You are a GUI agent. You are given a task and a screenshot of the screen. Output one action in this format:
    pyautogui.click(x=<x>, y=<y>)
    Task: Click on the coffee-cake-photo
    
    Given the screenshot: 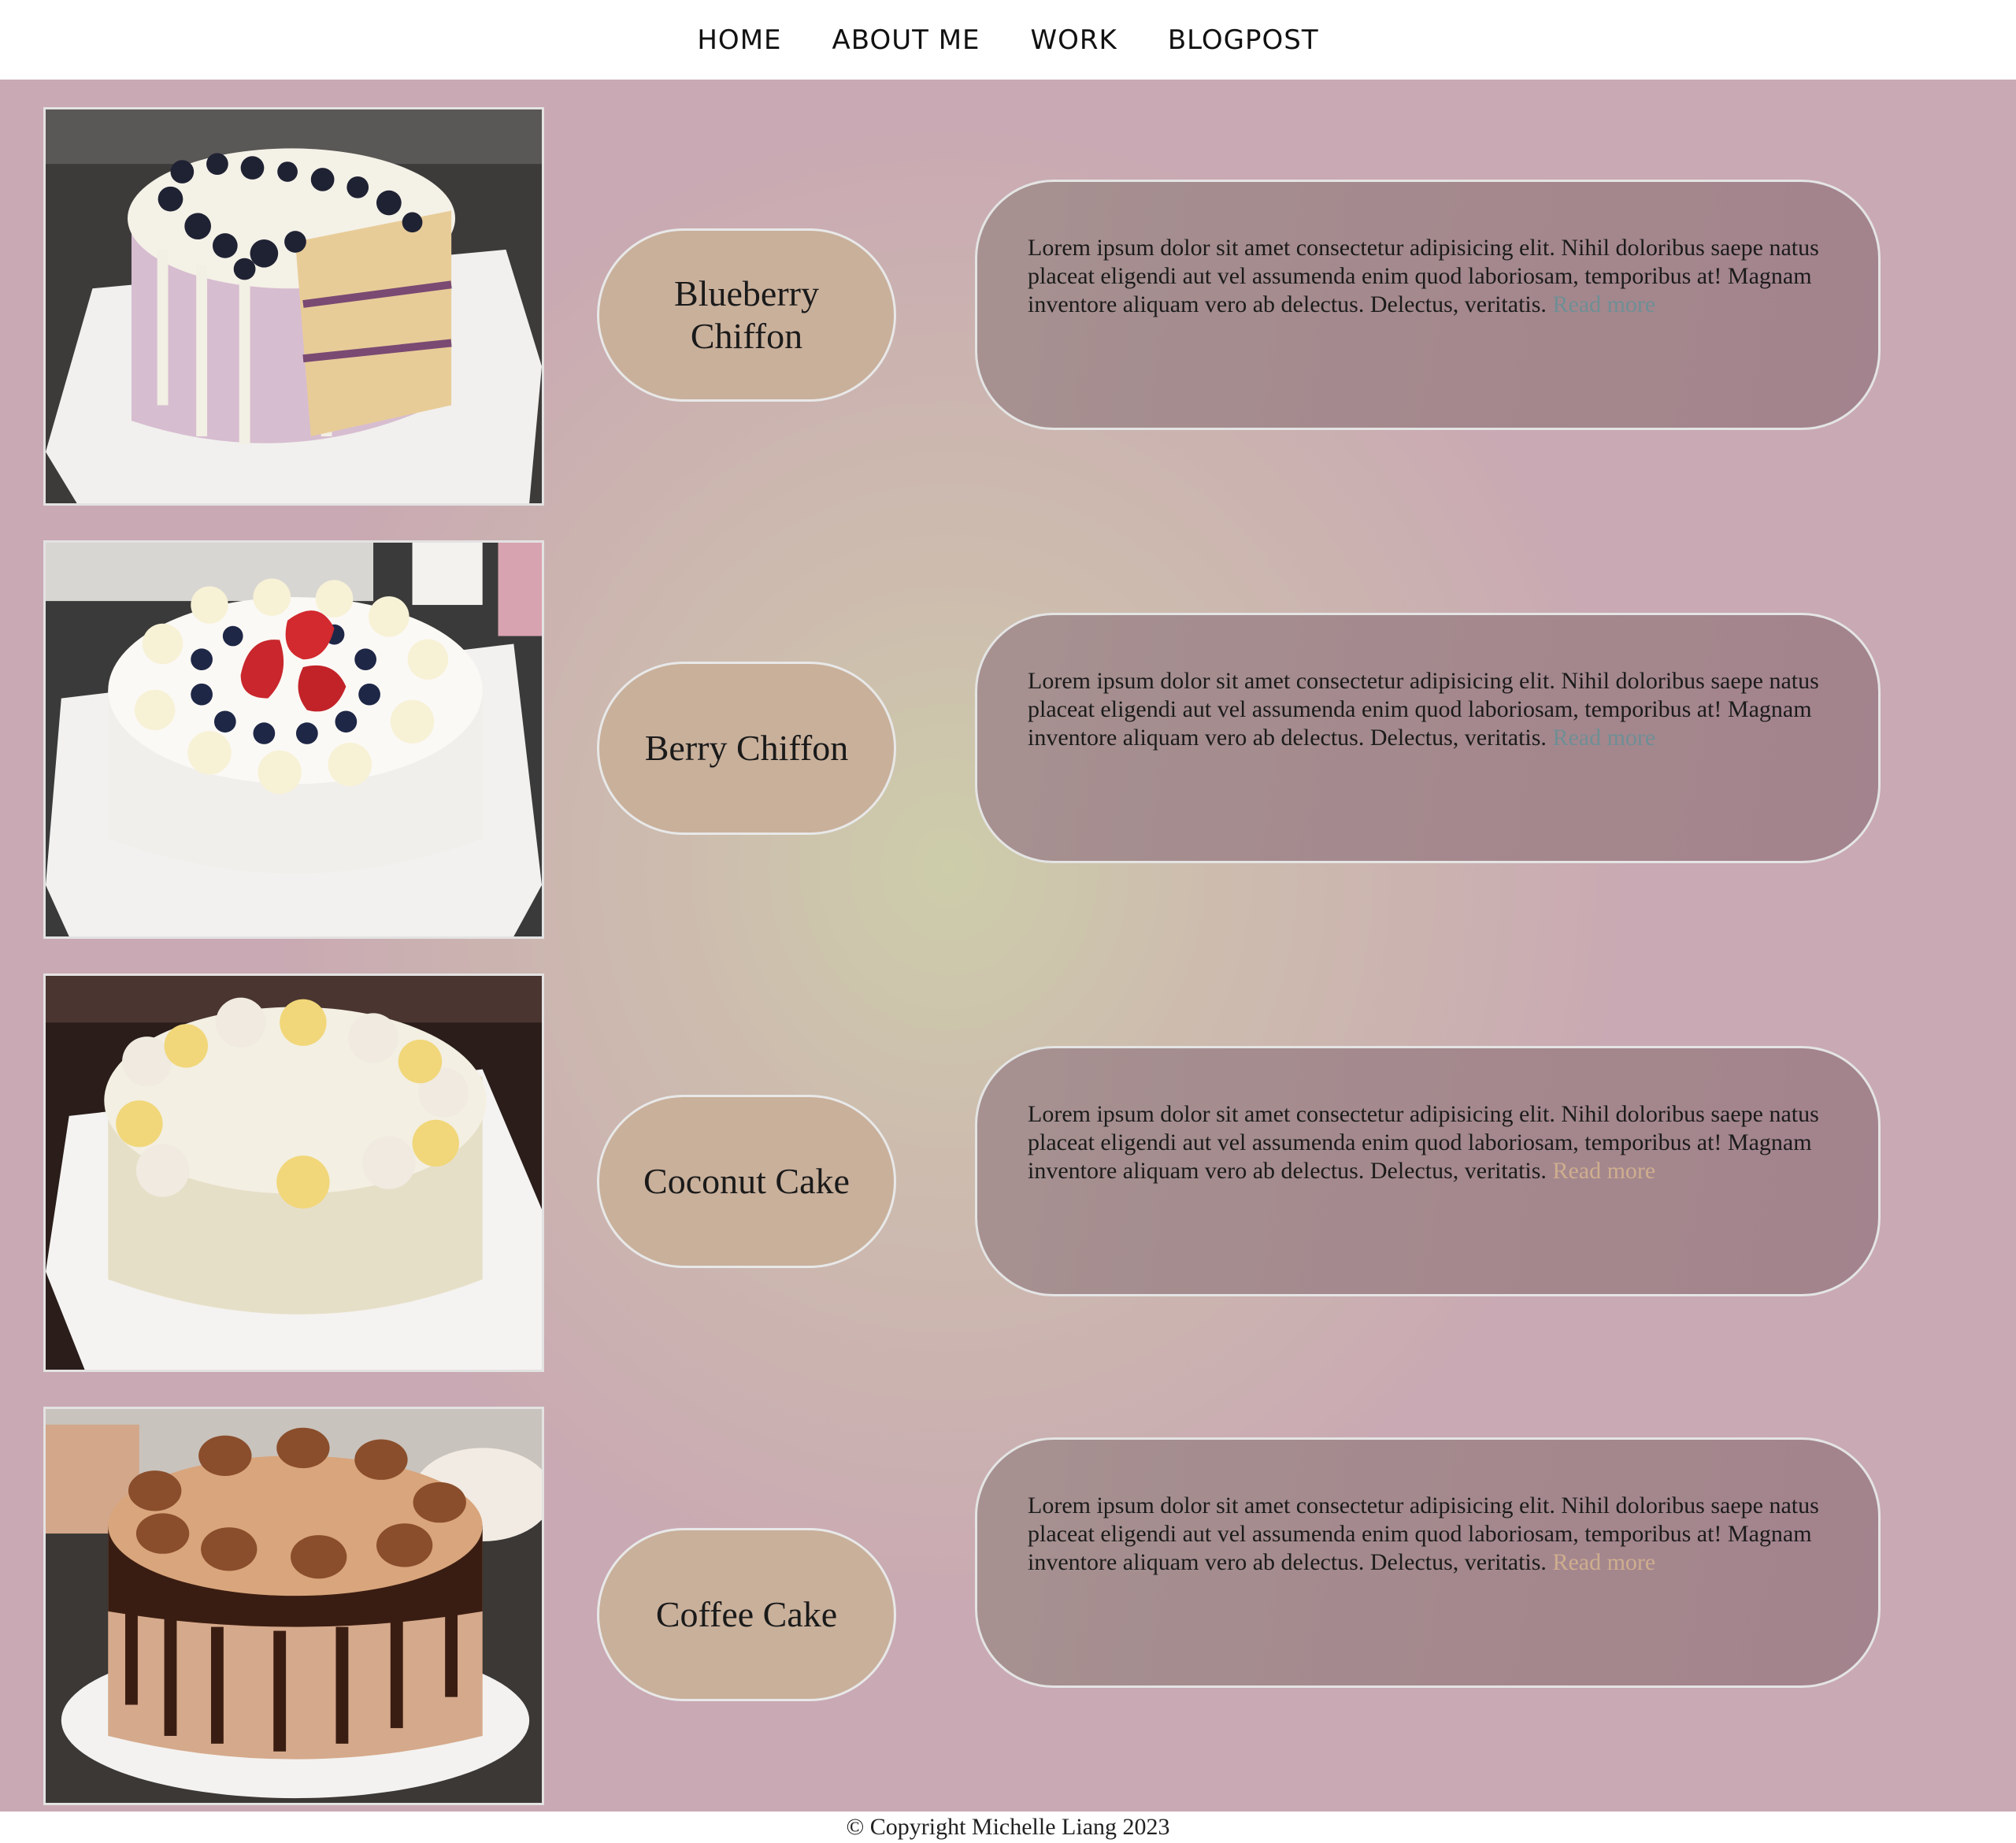 What is the action you would take?
    pyautogui.click(x=293, y=1606)
    